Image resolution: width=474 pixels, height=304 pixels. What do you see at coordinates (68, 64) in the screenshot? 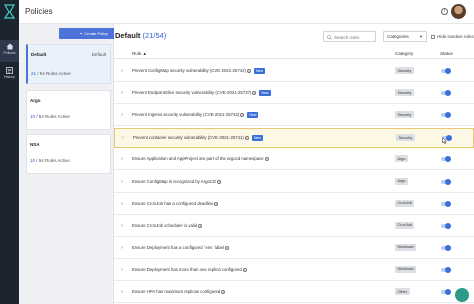
I see `policy-card-default: Default Default 21 / 54 Rules Active` at bounding box center [68, 64].